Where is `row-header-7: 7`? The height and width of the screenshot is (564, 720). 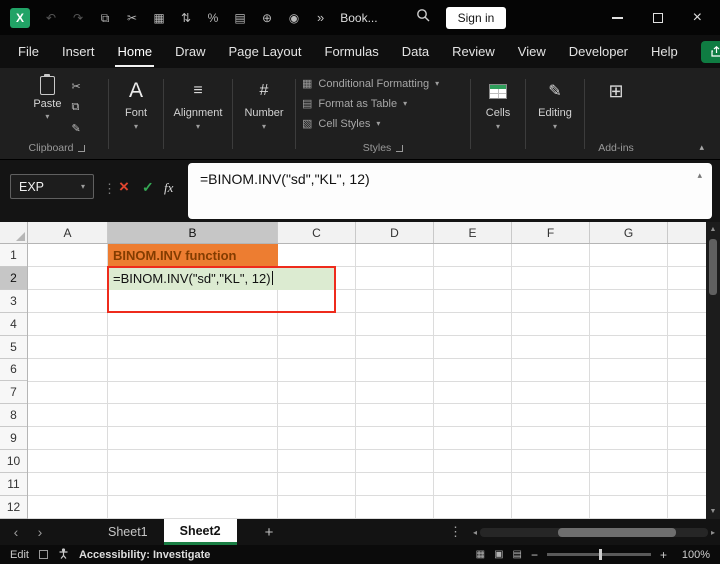 row-header-7: 7 is located at coordinates (13, 393).